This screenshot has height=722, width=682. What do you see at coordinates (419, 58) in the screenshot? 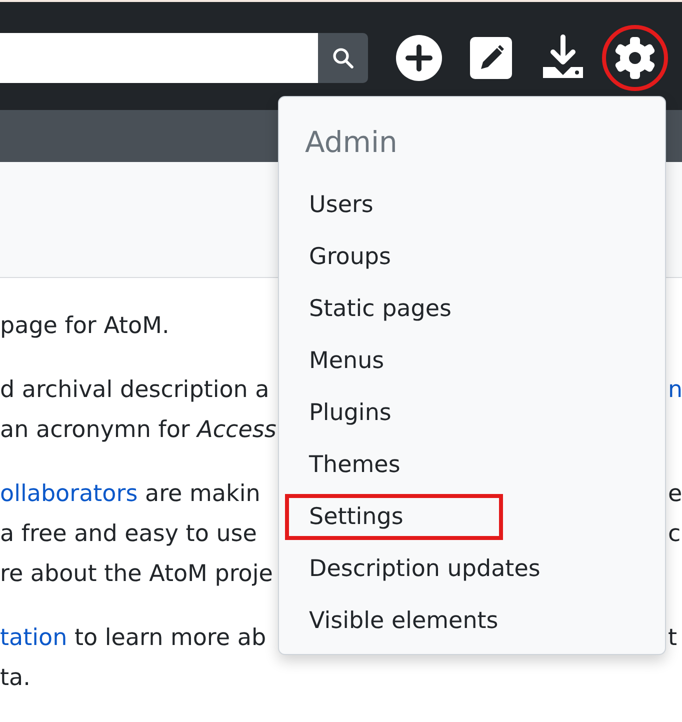
I see `plus-circle-icon` at bounding box center [419, 58].